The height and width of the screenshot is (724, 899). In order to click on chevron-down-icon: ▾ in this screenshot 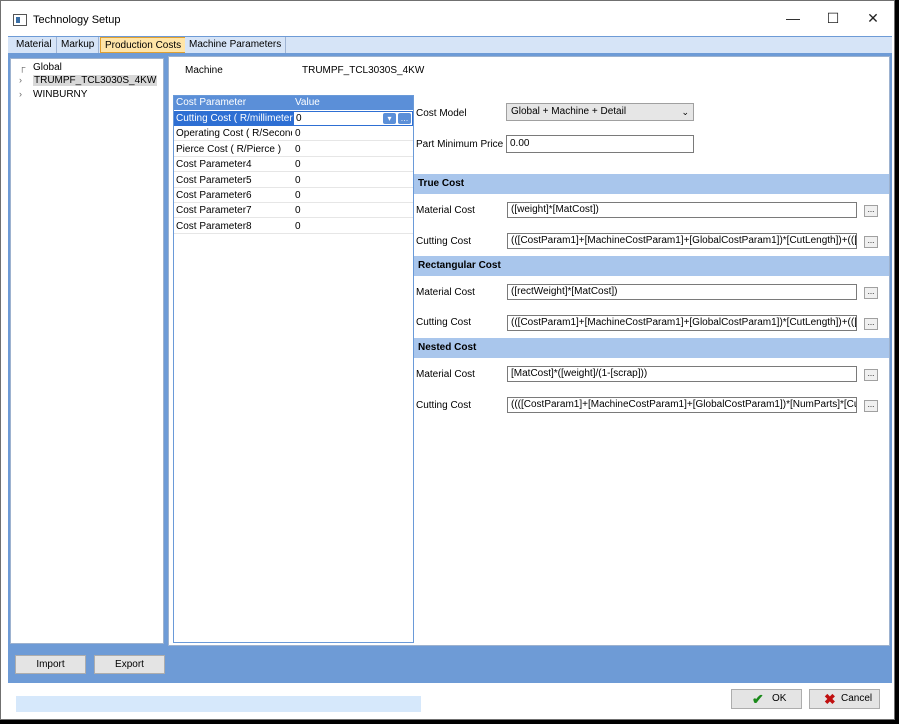, I will do `click(389, 118)`.